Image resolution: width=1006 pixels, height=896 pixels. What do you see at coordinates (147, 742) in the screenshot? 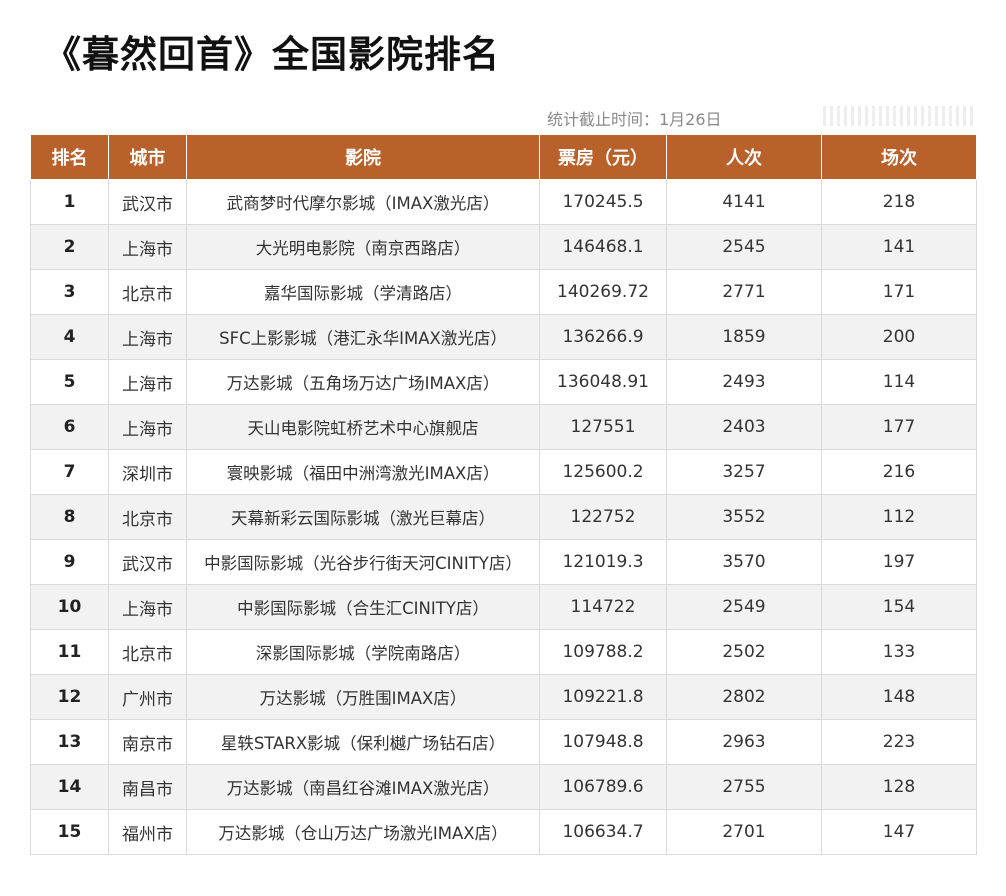
I see `city-cell: 南京市` at bounding box center [147, 742].